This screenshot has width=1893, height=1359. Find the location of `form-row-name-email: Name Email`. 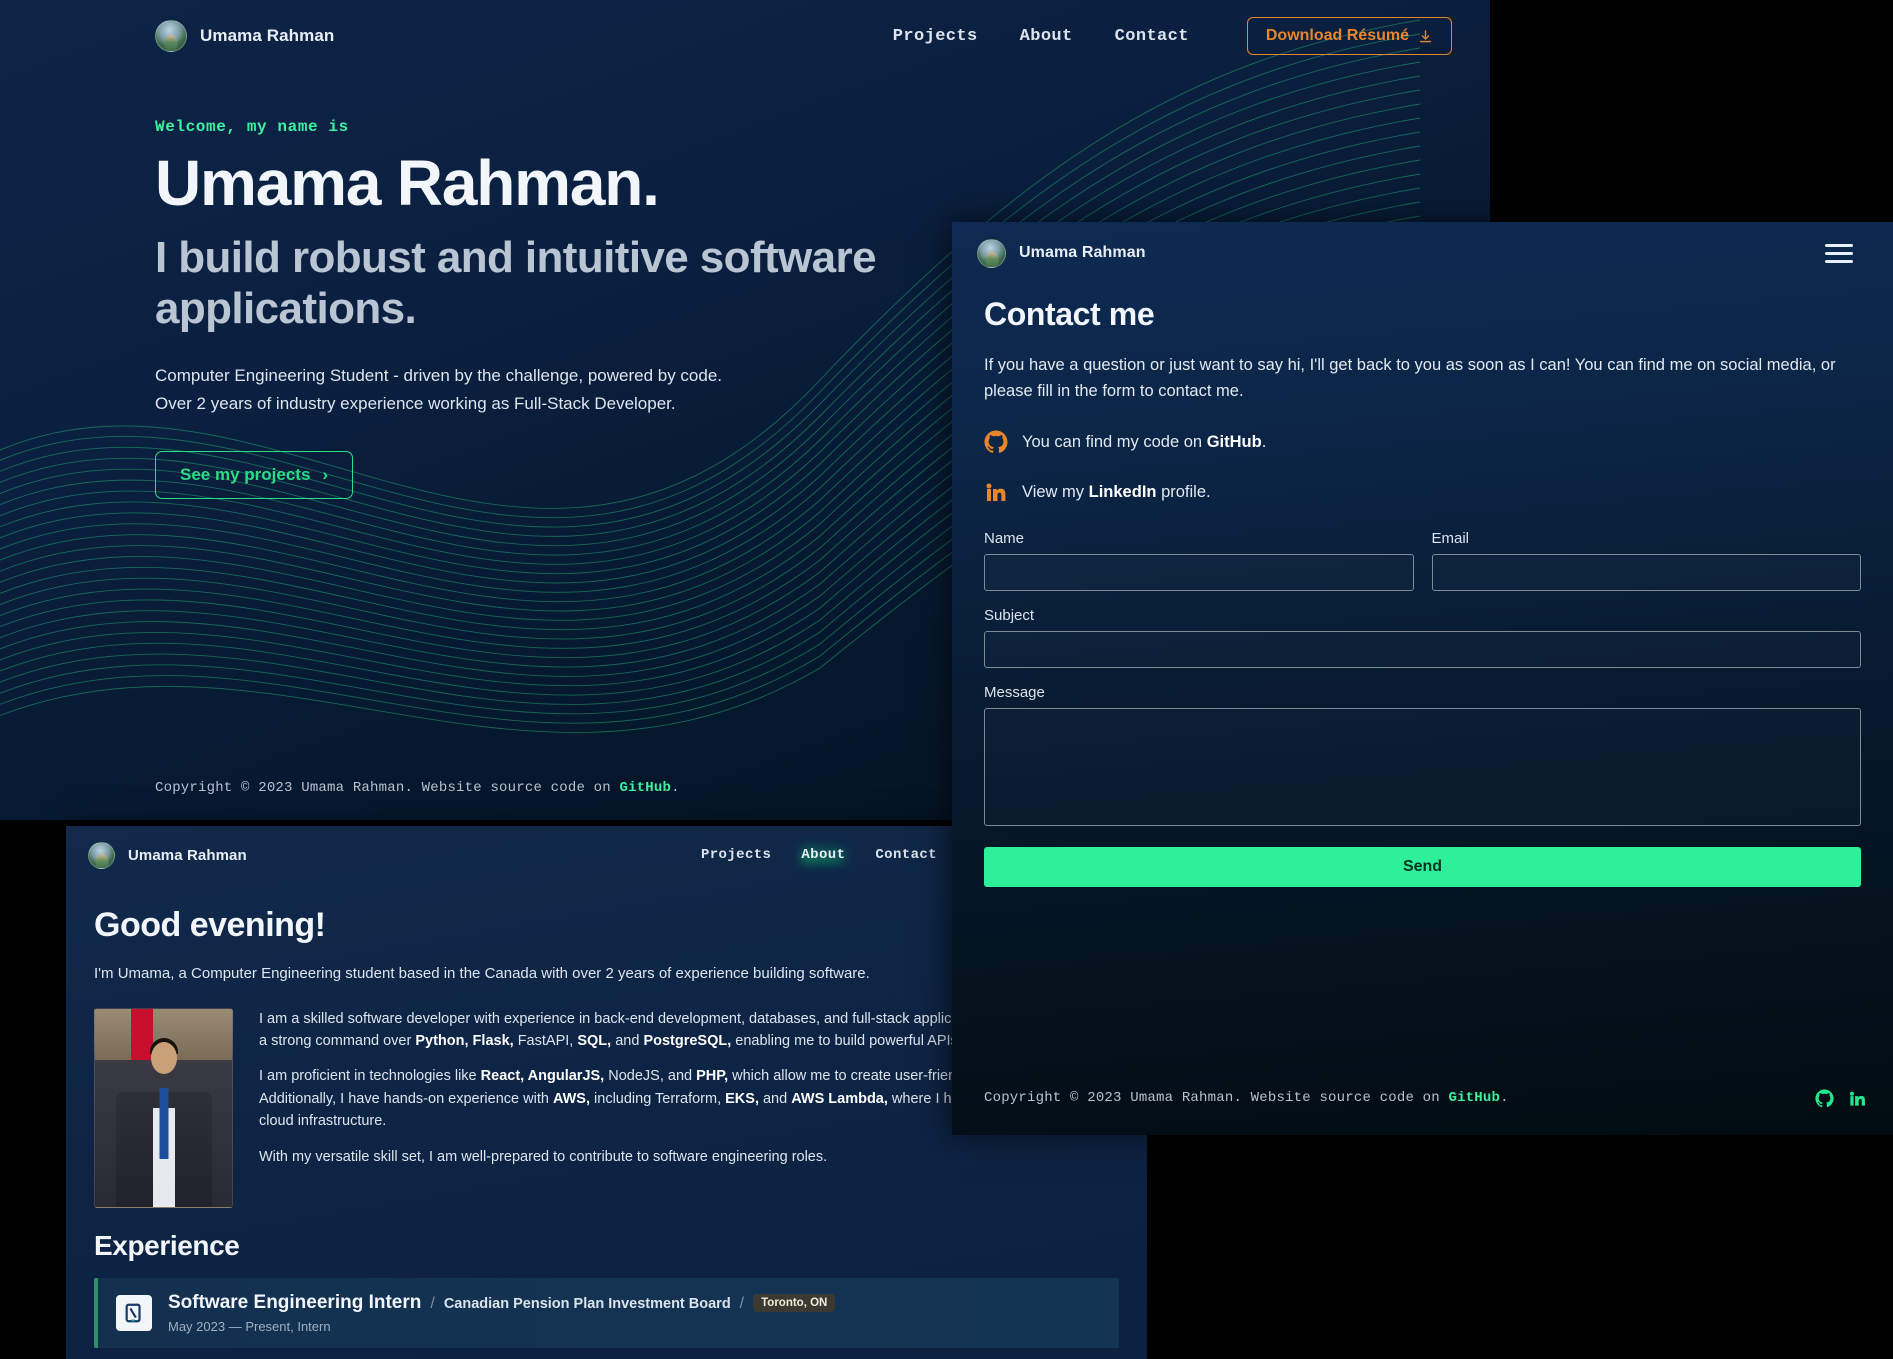

form-row-name-email: Name Email is located at coordinates (1422, 561).